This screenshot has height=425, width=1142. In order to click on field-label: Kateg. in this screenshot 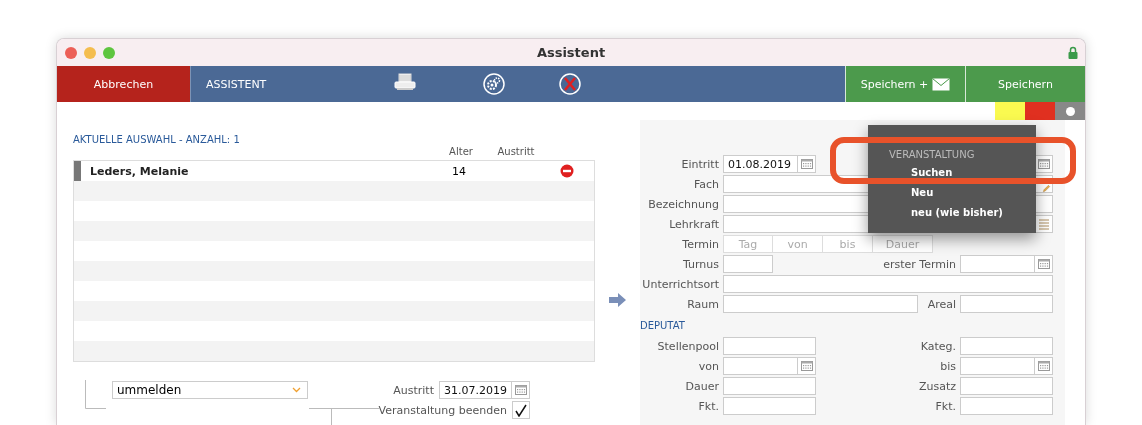, I will do `click(938, 346)`.